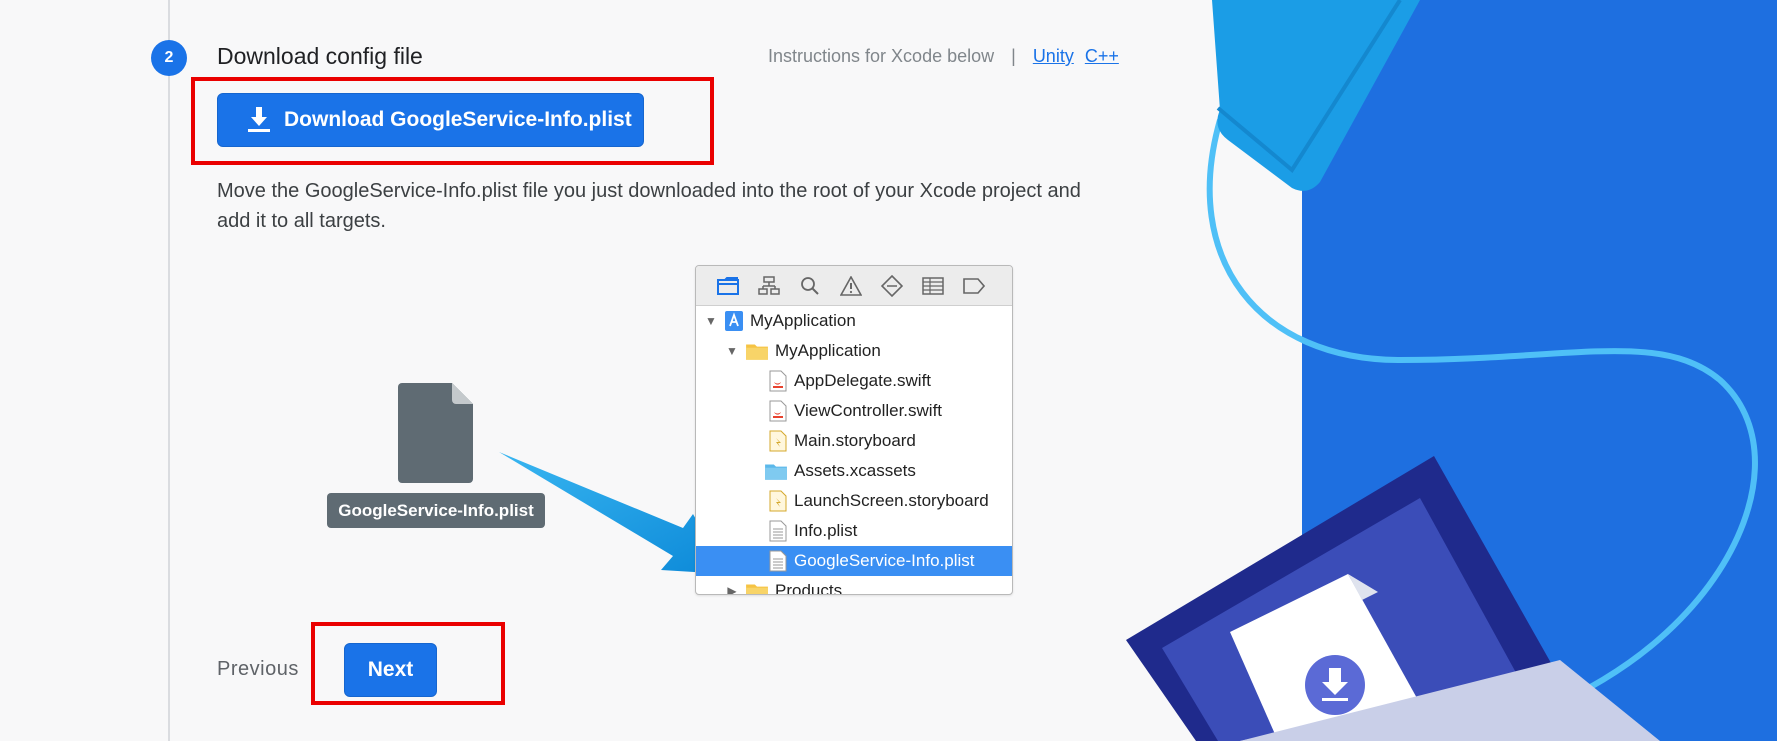 The height and width of the screenshot is (741, 1777). What do you see at coordinates (390, 670) in the screenshot?
I see `next-button: Next` at bounding box center [390, 670].